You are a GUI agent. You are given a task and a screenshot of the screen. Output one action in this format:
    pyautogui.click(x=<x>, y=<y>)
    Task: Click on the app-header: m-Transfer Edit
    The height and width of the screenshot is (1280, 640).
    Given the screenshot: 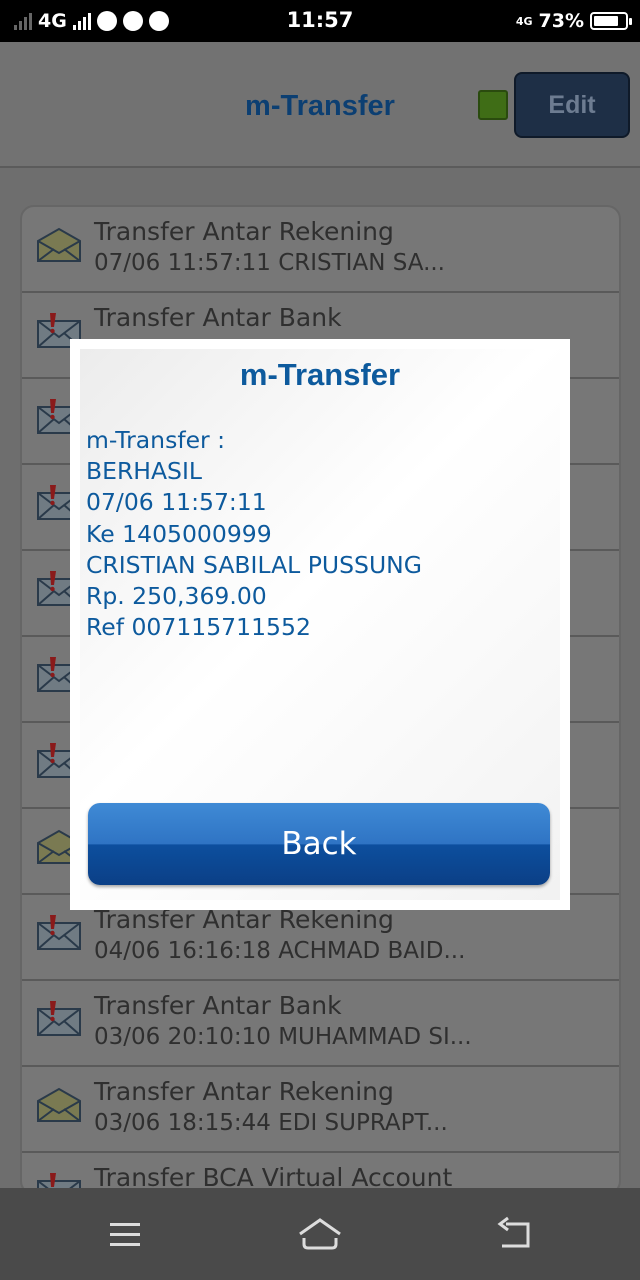 What is the action you would take?
    pyautogui.click(x=320, y=105)
    